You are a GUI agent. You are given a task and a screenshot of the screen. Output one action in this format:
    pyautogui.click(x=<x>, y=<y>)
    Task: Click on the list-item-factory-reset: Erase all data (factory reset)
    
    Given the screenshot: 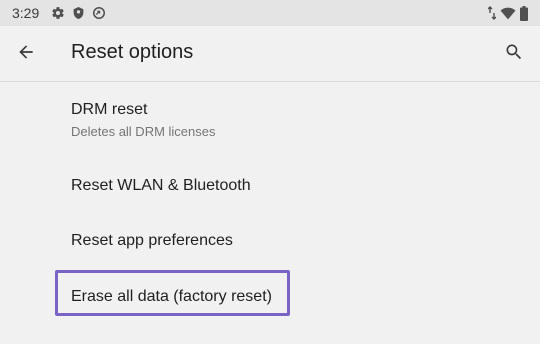 What is the action you would take?
    pyautogui.click(x=270, y=295)
    